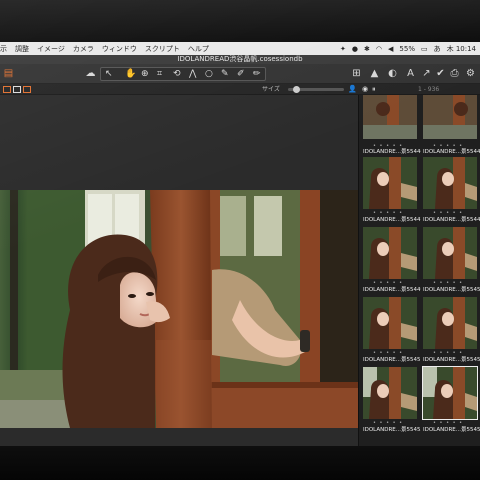  Describe the element at coordinates (145, 74) in the screenshot. I see `zoom-tool-icon: ⊕` at that location.